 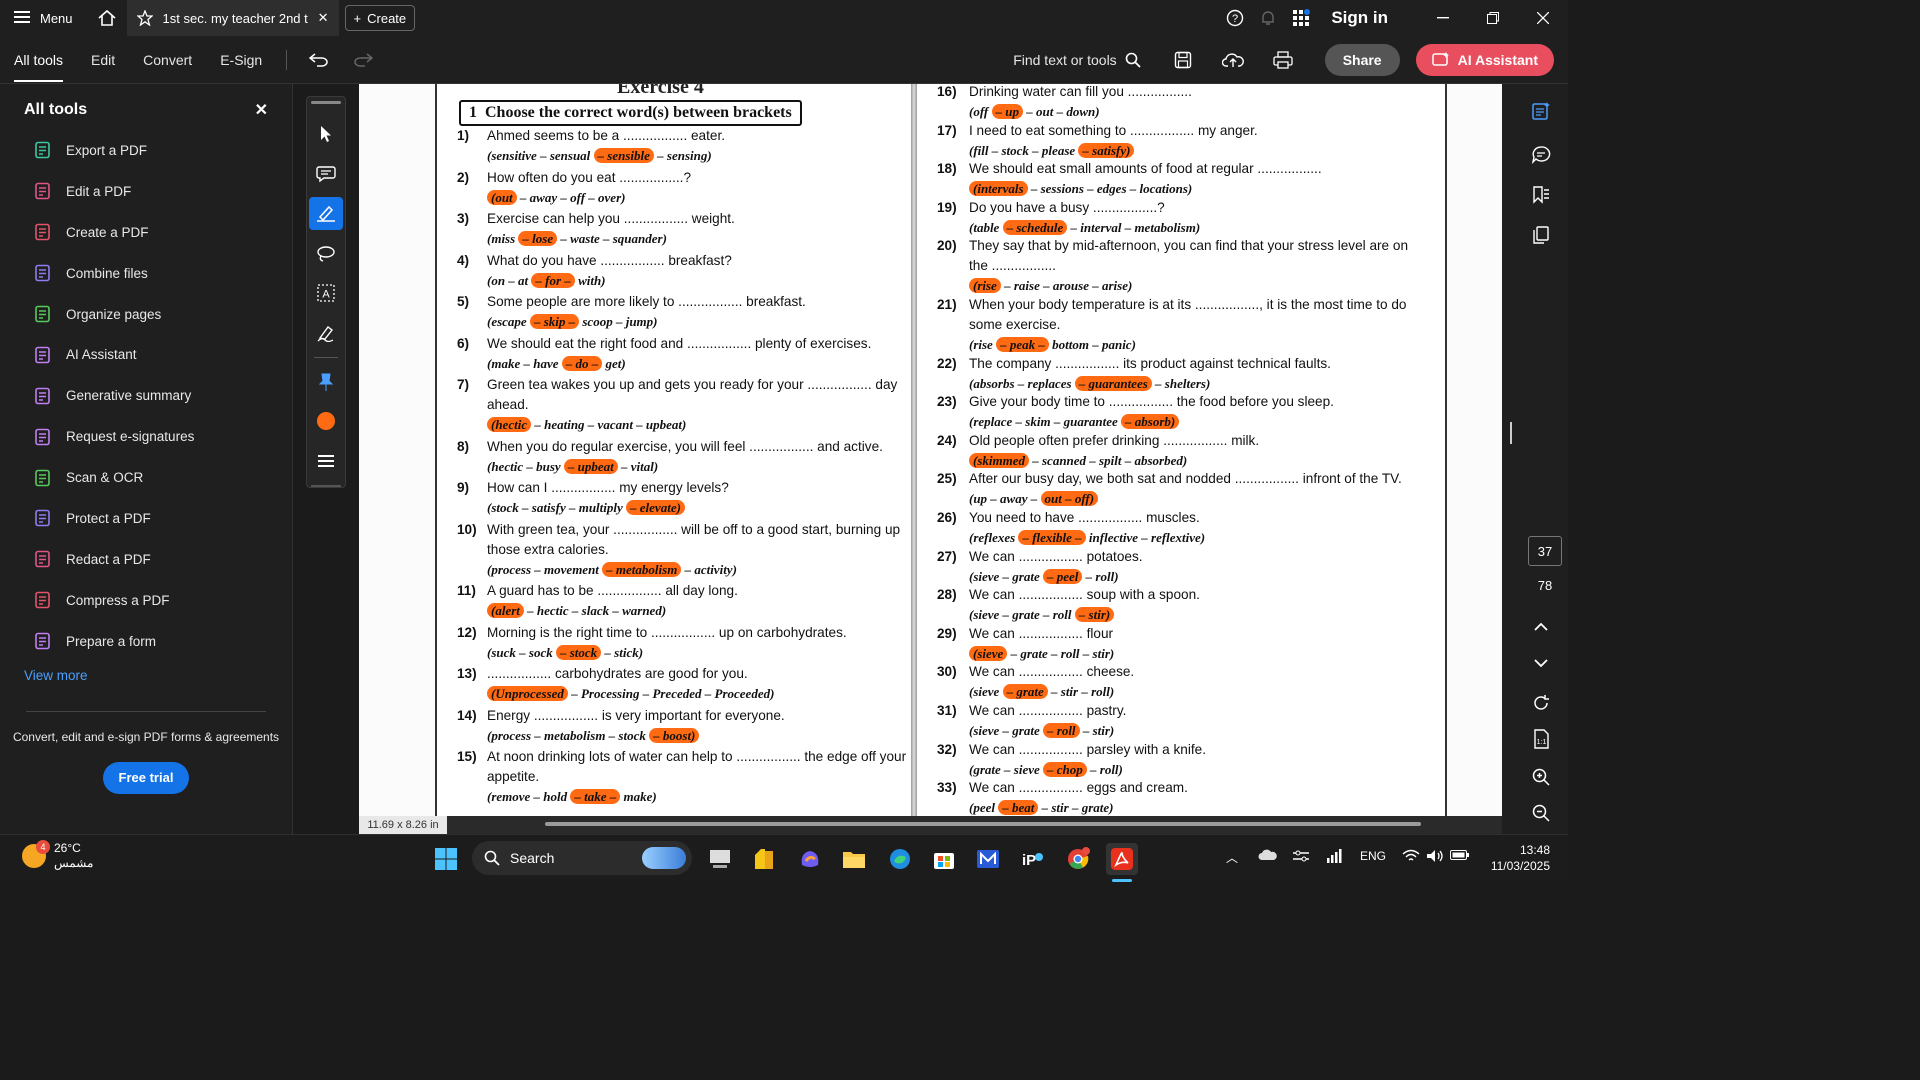 I want to click on tool-item: Organize pages, so click(x=146, y=314).